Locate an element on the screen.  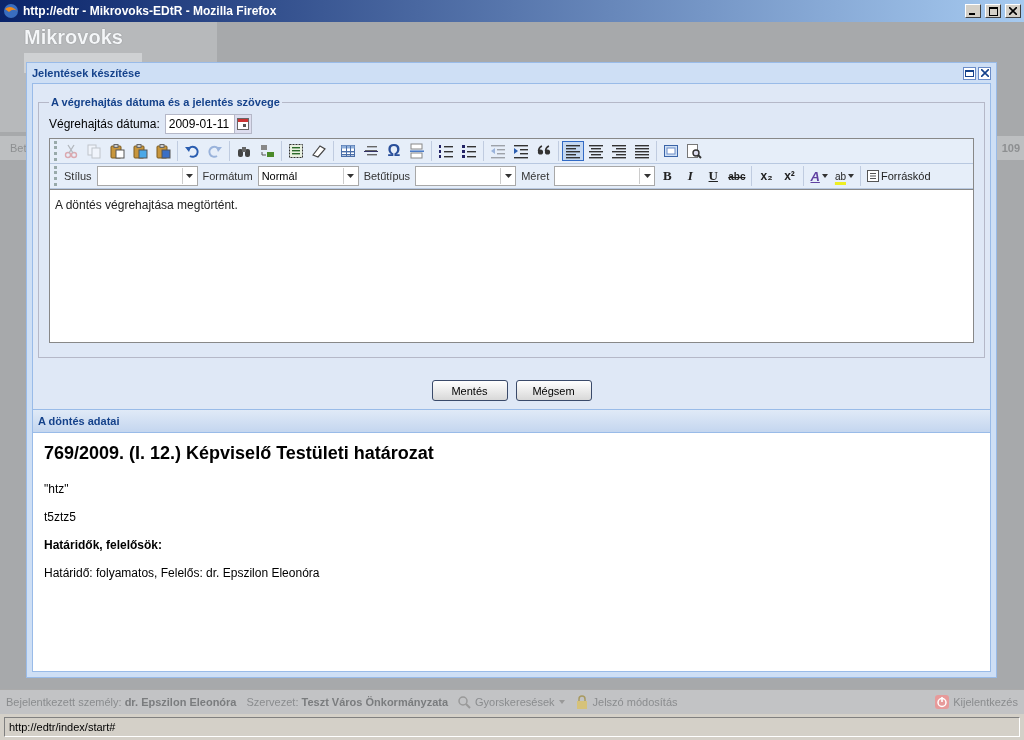
dialog-title: Jelentések készítése is located at coordinates (86, 73).